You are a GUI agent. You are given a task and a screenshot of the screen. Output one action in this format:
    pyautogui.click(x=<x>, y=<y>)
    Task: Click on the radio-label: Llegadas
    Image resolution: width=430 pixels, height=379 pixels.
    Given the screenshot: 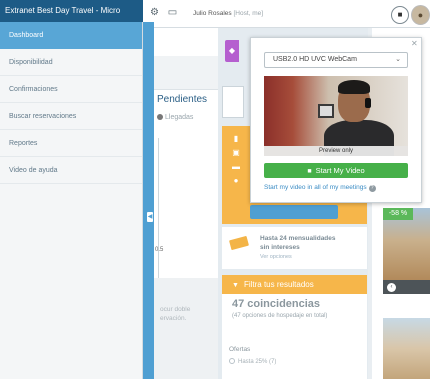 What is the action you would take?
    pyautogui.click(x=179, y=117)
    